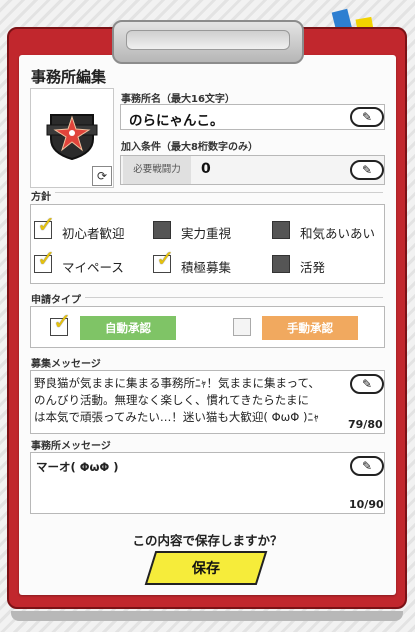 This screenshot has height=632, width=415. What do you see at coordinates (207, 192) in the screenshot?
I see `divider` at bounding box center [207, 192].